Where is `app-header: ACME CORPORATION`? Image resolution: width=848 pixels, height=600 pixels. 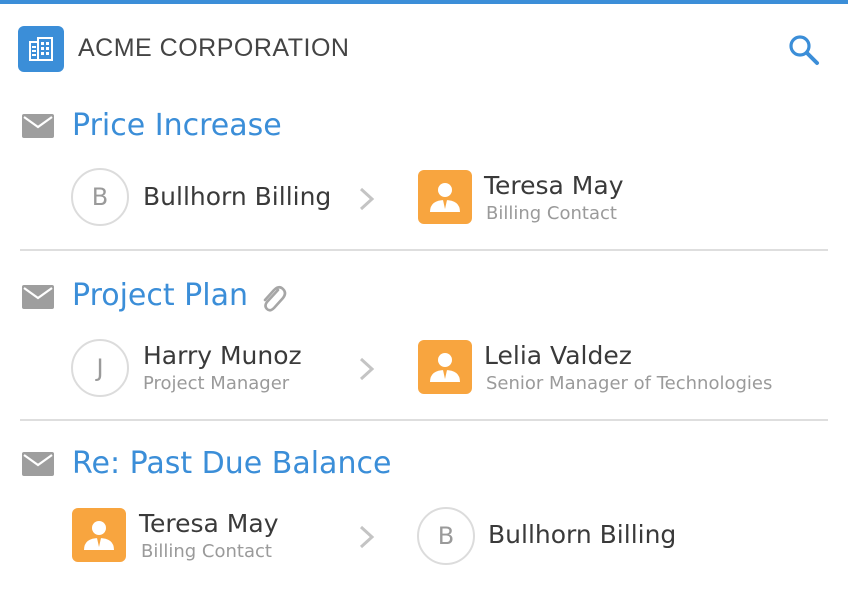 app-header: ACME CORPORATION is located at coordinates (424, 45).